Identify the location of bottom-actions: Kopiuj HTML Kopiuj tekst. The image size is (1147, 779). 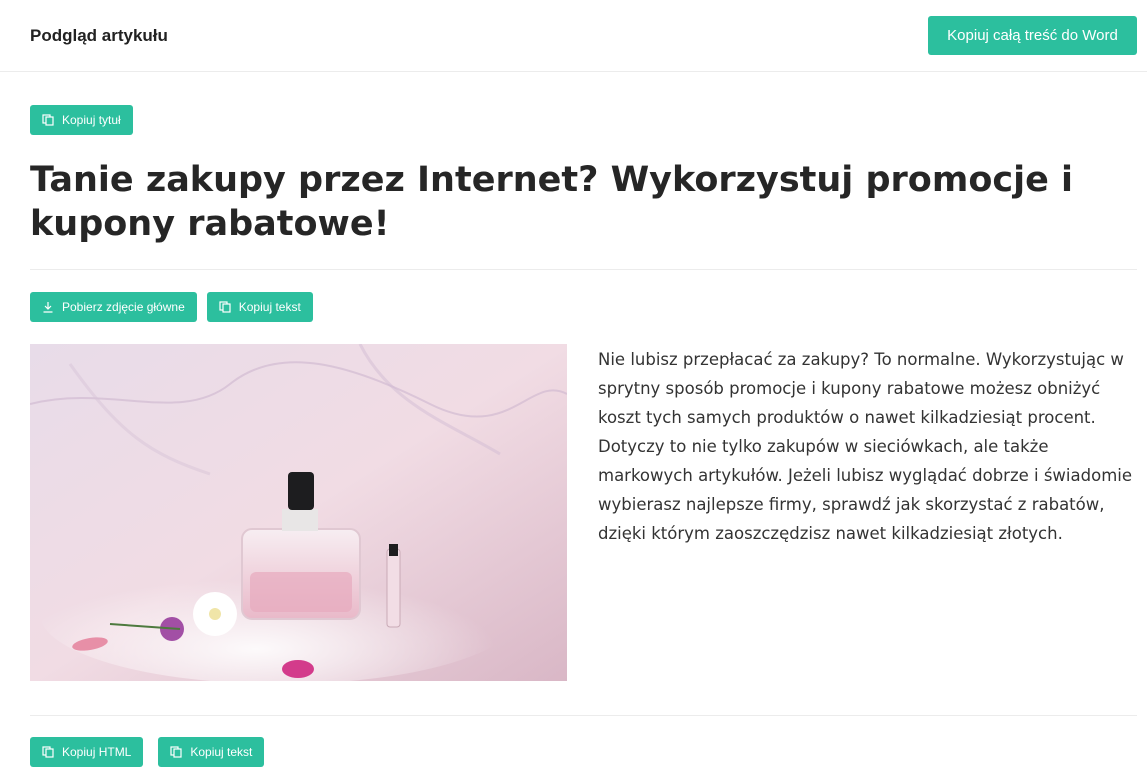
(147, 752).